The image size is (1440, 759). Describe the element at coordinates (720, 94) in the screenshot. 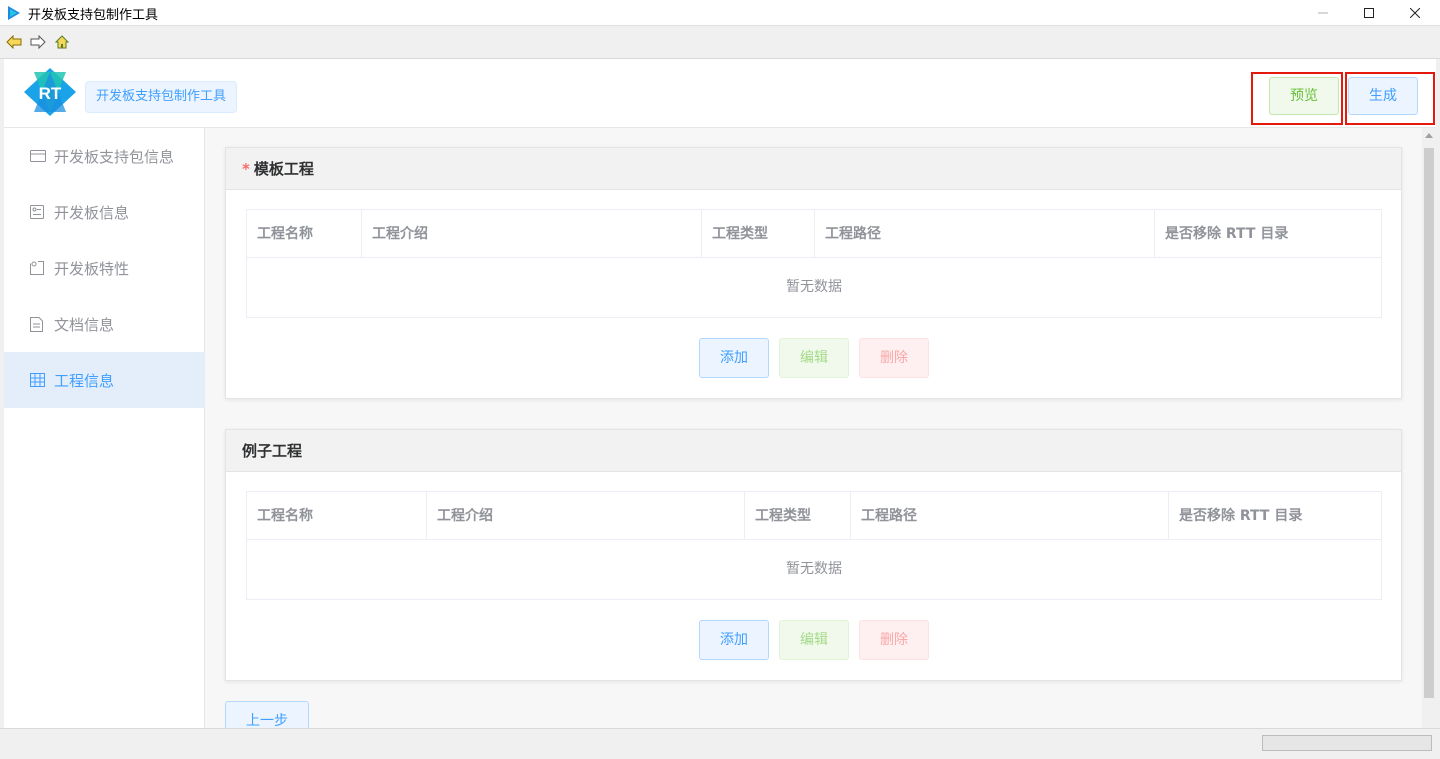

I see `app-header: RT 开发板支持包制作工具 预览 生成` at that location.